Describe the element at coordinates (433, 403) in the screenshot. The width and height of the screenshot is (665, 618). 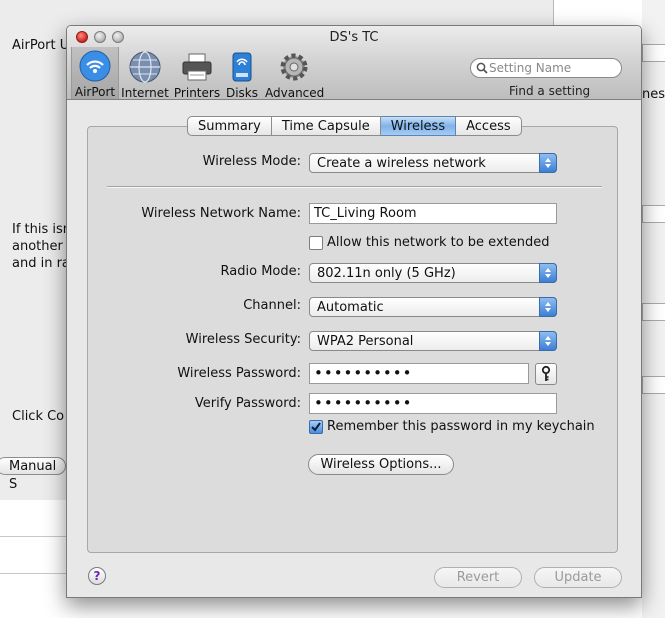
I see `verify-password-field: ••••••••••` at that location.